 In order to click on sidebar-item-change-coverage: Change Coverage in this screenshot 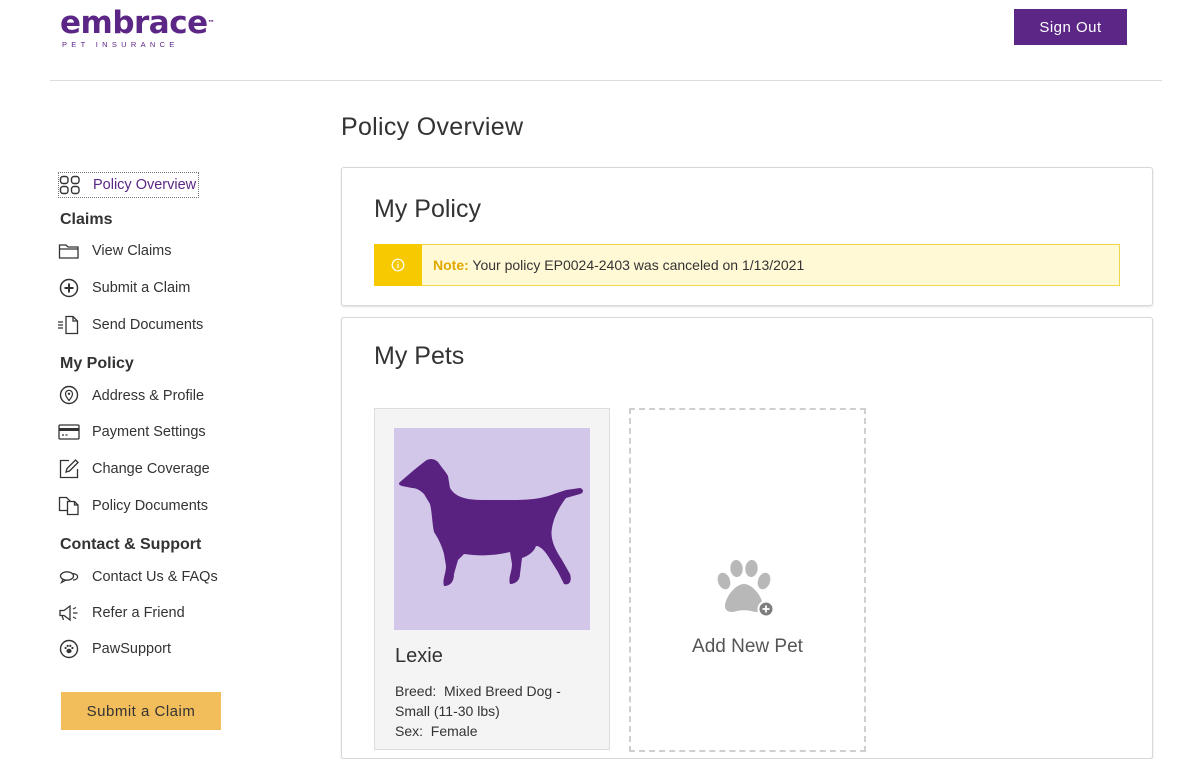, I will do `click(134, 469)`.